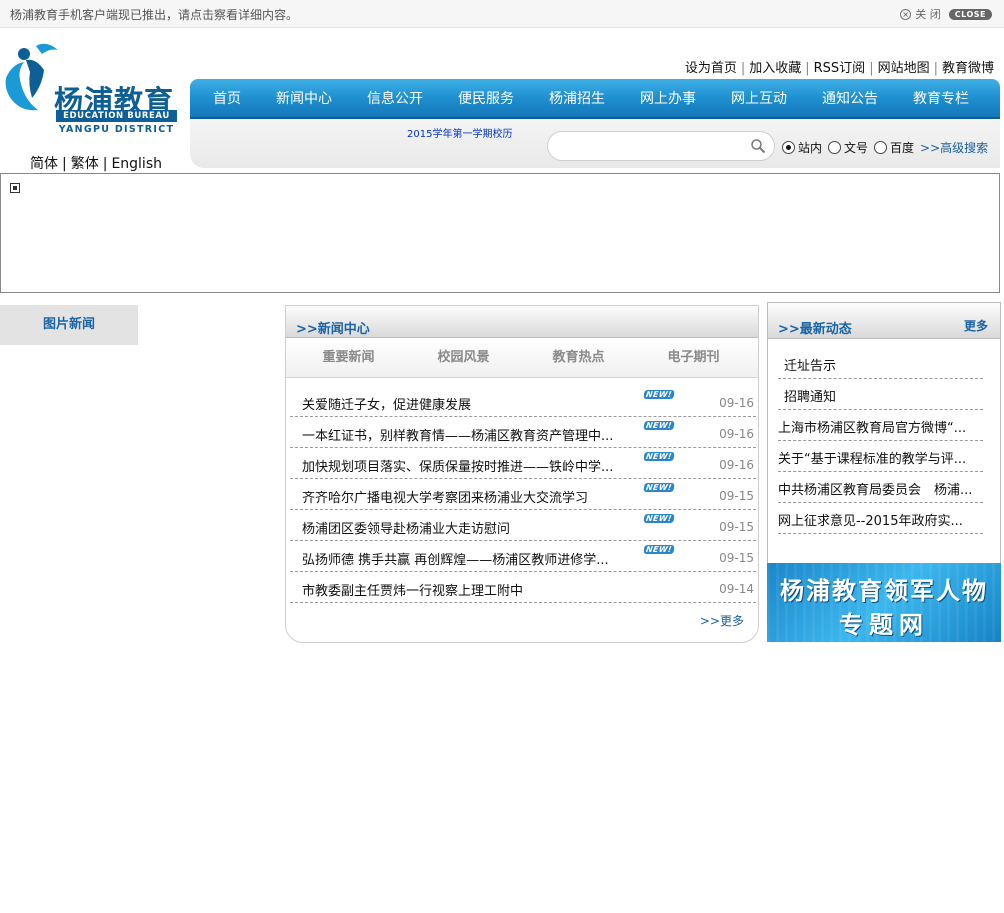 Image resolution: width=1004 pixels, height=913 pixels. I want to click on tab-education-hot: 教育热点, so click(578, 357).